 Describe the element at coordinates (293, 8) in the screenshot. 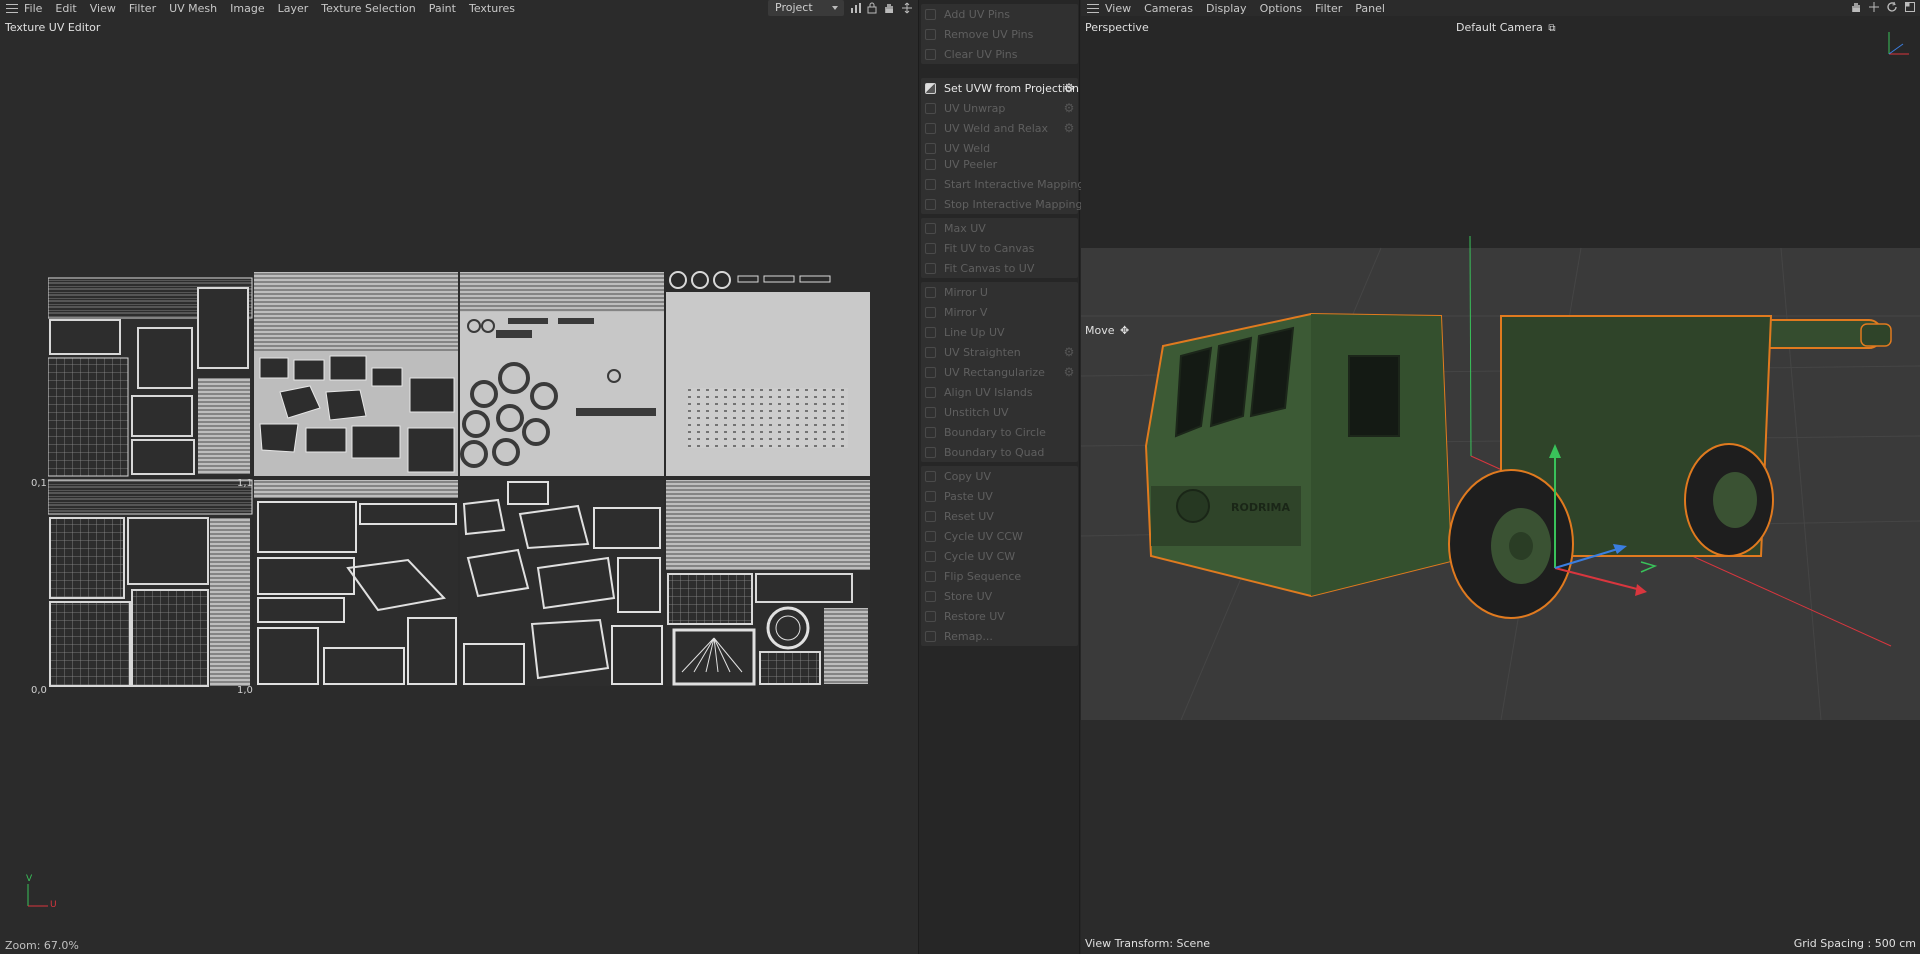

I see `menu-layer: Layer` at that location.